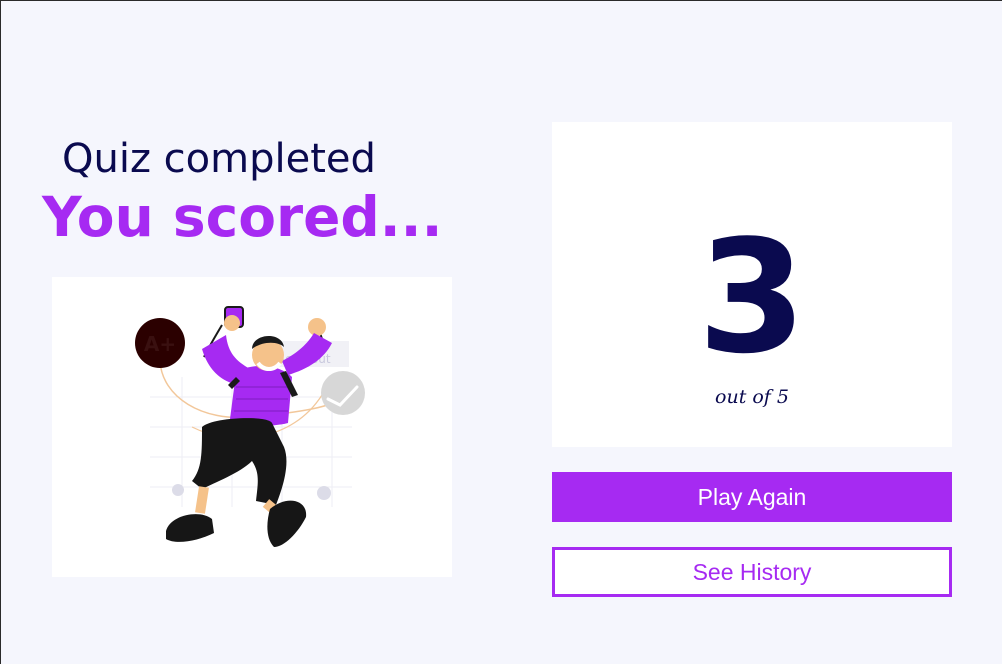  What do you see at coordinates (501, 0) in the screenshot?
I see `window-top-border` at bounding box center [501, 0].